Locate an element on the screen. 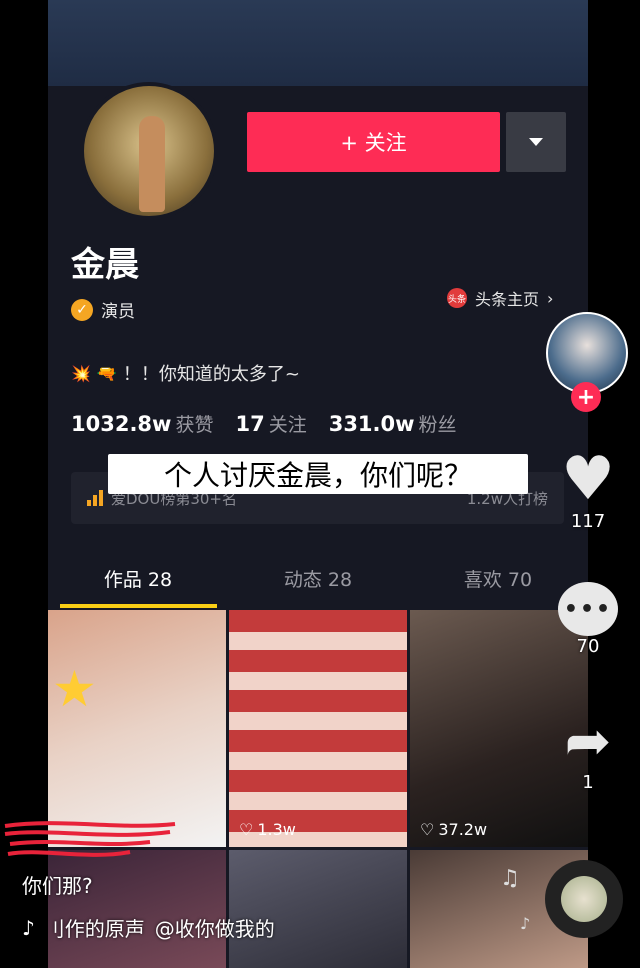 This screenshot has height=968, width=640. explosion-icon: 💥 is located at coordinates (81, 373).